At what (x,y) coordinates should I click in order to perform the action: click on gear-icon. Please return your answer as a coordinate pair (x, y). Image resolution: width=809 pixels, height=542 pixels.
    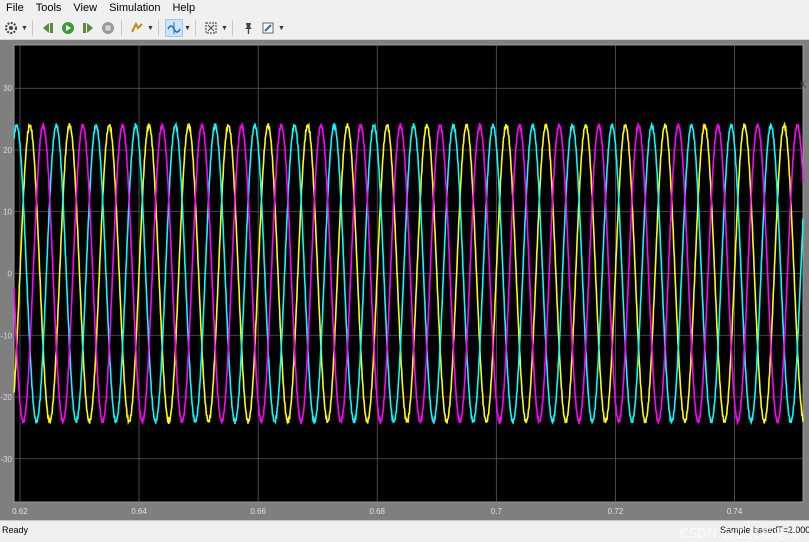
    Looking at the image, I should click on (11, 28).